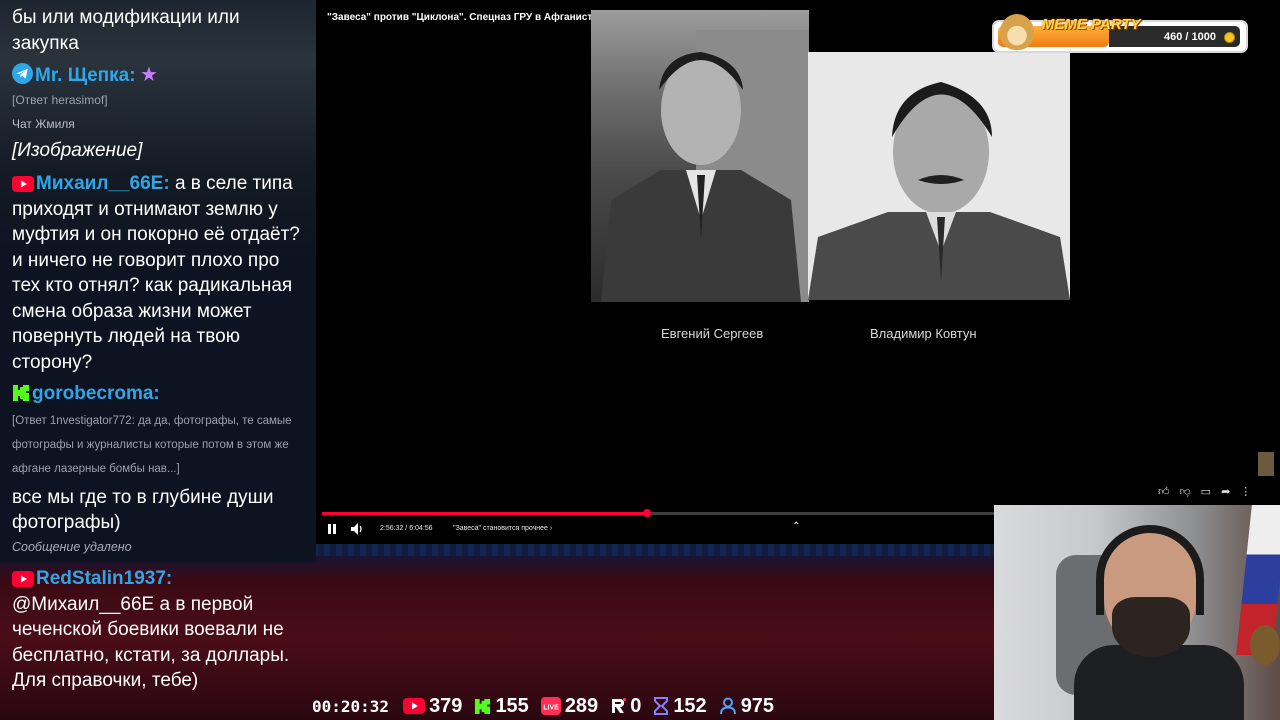 The image size is (1280, 720). I want to click on video-scrubber-handle, so click(647, 513).